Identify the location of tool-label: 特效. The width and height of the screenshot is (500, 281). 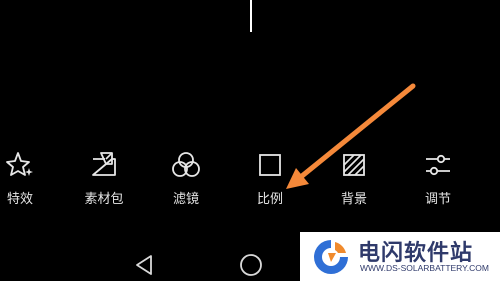
(19, 199).